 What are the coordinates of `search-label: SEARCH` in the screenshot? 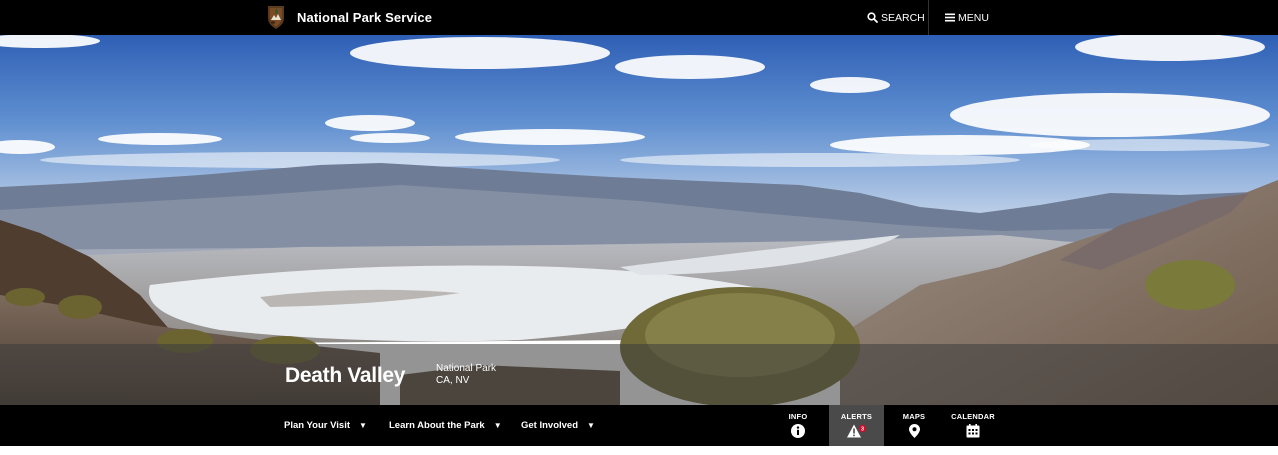 It's located at (903, 17).